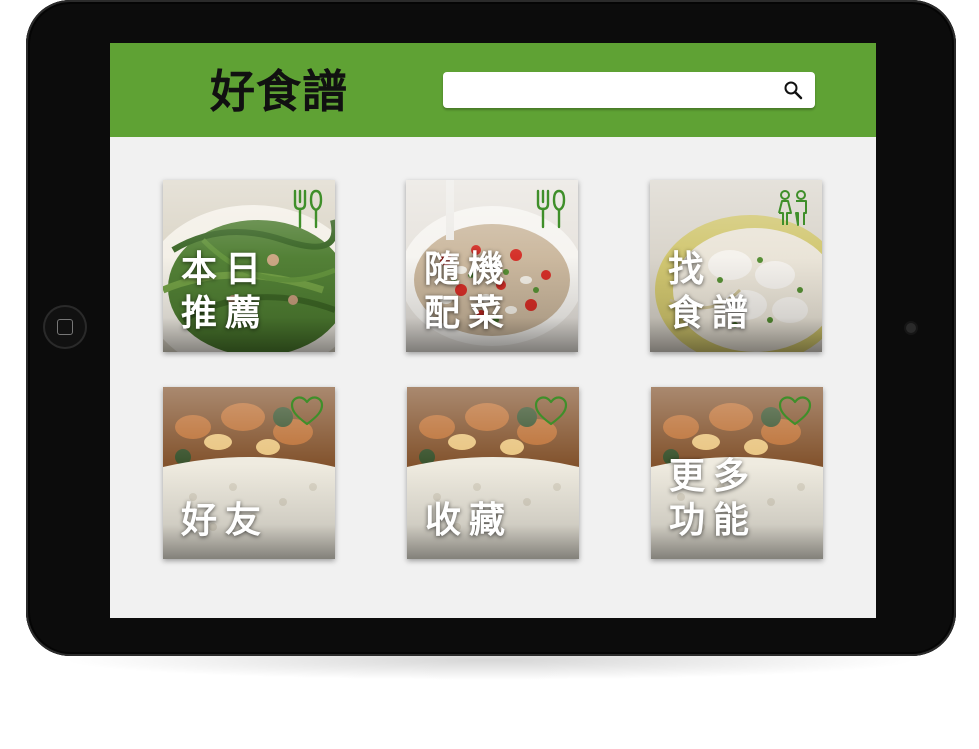 The image size is (979, 749). What do you see at coordinates (249, 473) in the screenshot?
I see `tile-friends: 好友` at bounding box center [249, 473].